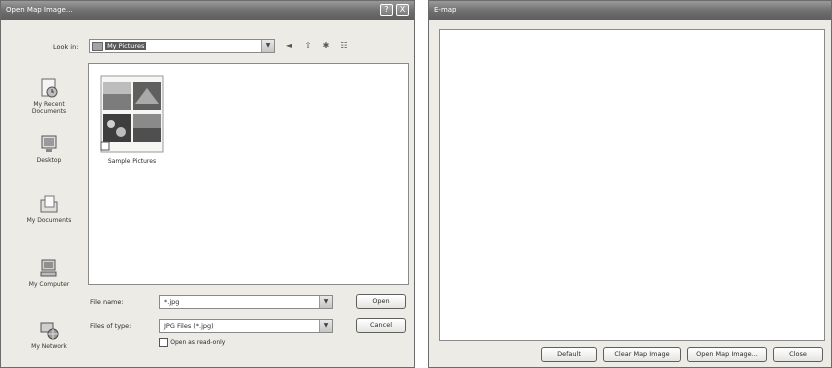 The image size is (832, 368). What do you see at coordinates (172, 302) in the screenshot?
I see `file-name-value: *.jpg` at bounding box center [172, 302].